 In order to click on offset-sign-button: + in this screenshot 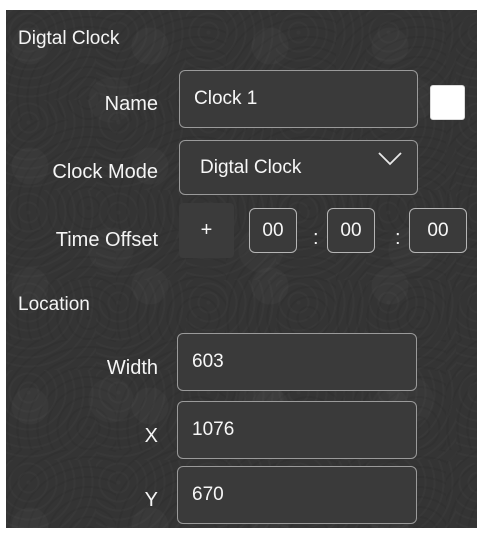, I will do `click(206, 230)`.